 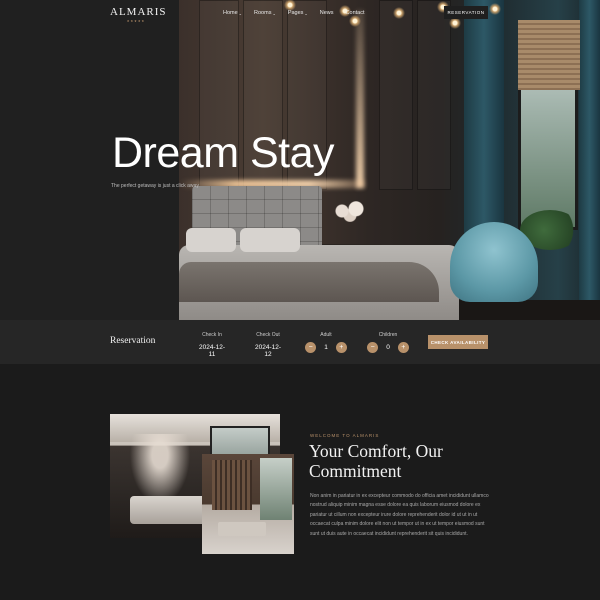 What do you see at coordinates (212, 351) in the screenshot?
I see `check-in-value: 2024-12-11` at bounding box center [212, 351].